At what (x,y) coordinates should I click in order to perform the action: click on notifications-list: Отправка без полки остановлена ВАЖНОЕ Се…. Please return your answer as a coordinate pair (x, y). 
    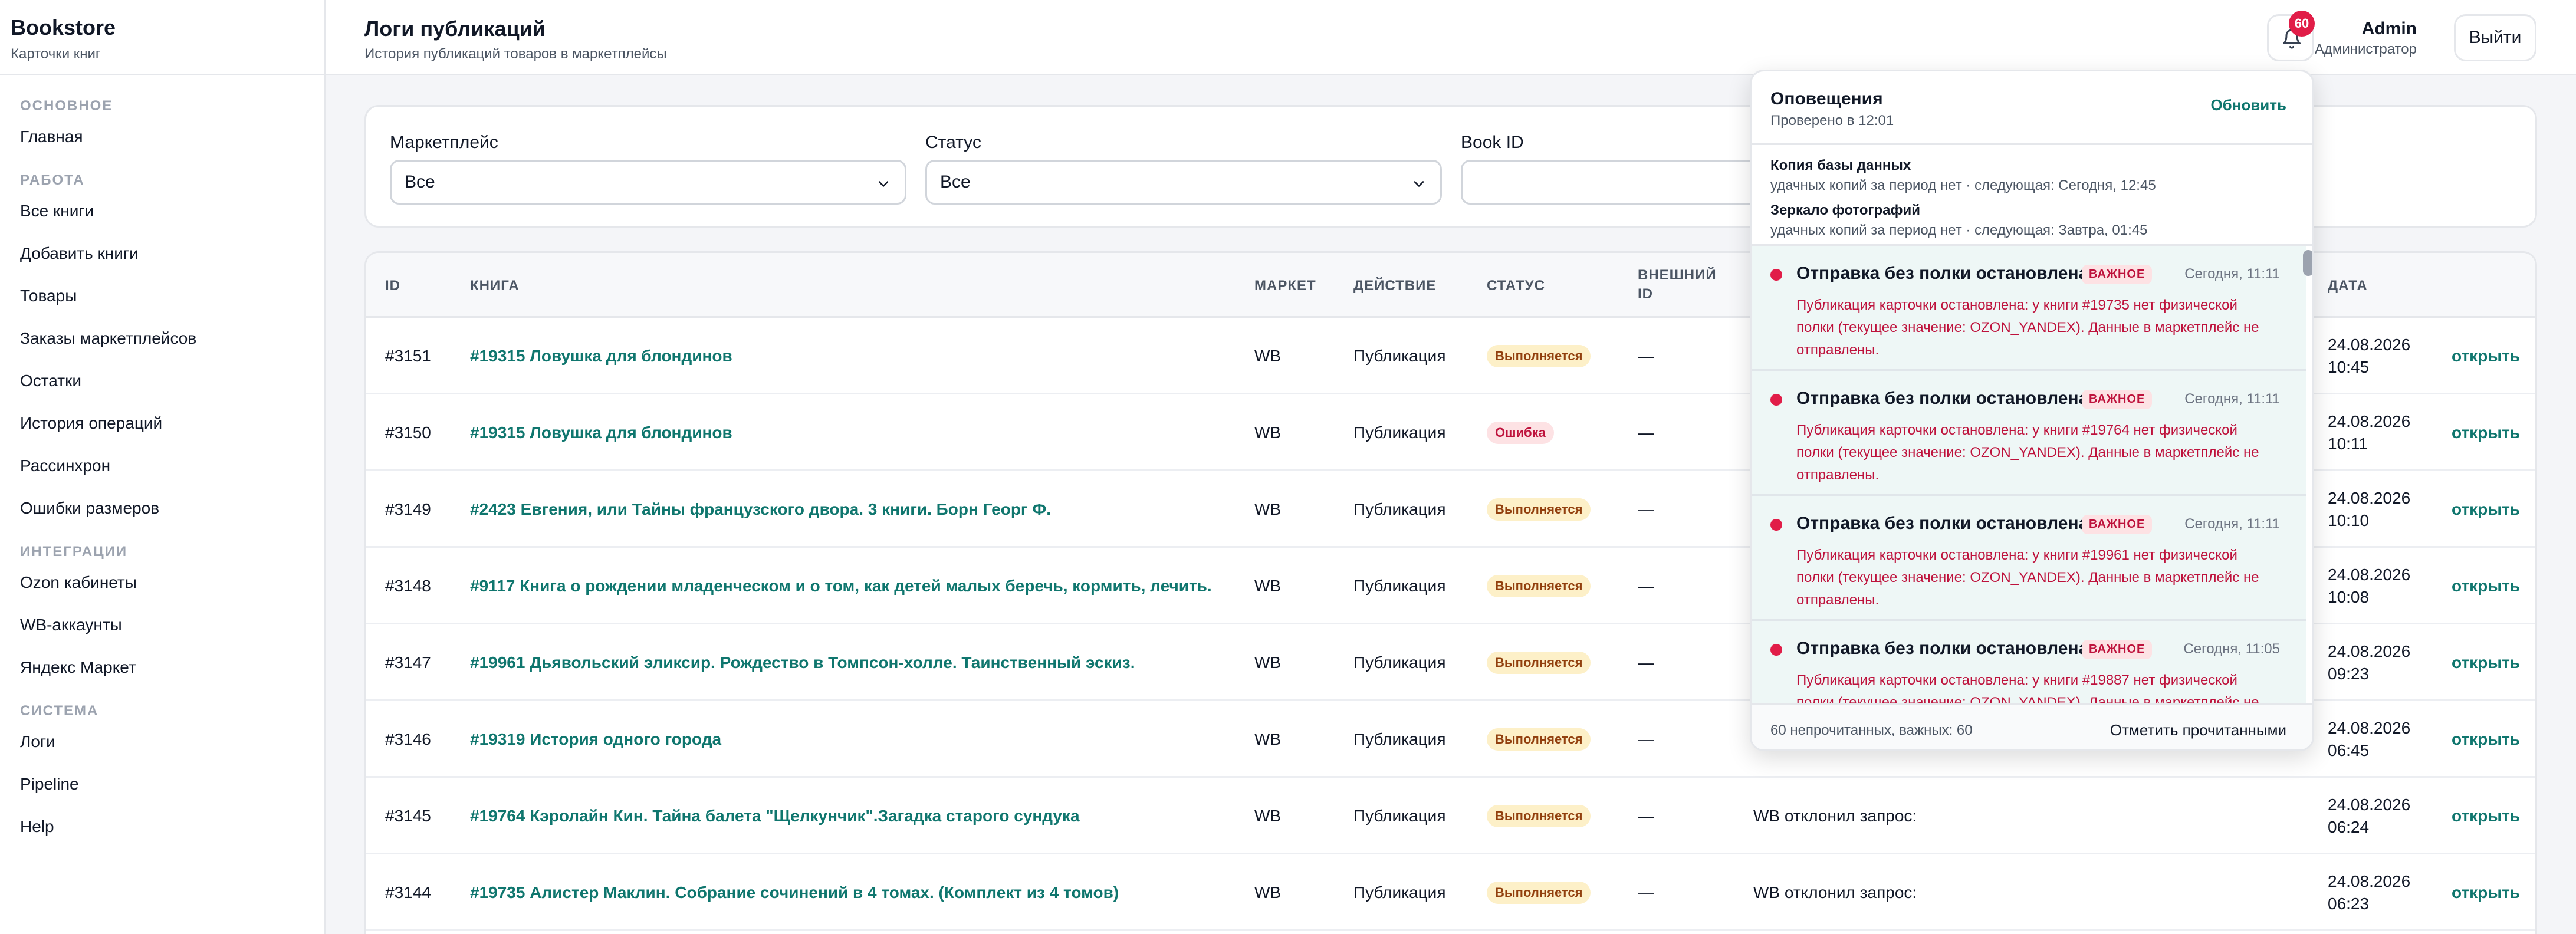
    Looking at the image, I should click on (2032, 473).